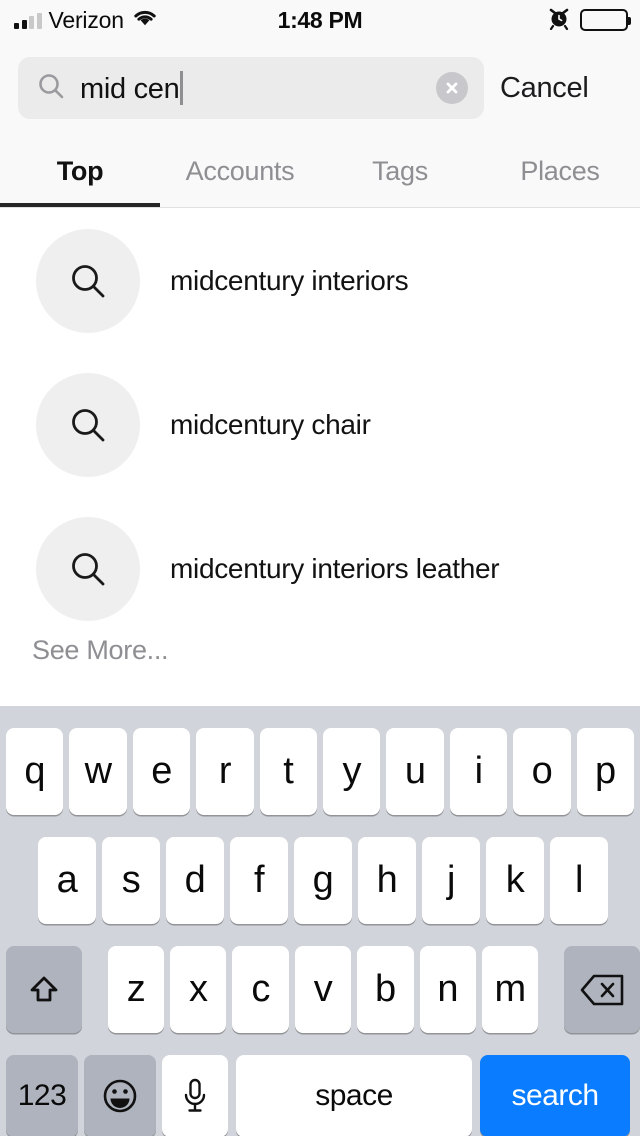  What do you see at coordinates (259, 880) in the screenshot?
I see `key-f: f` at bounding box center [259, 880].